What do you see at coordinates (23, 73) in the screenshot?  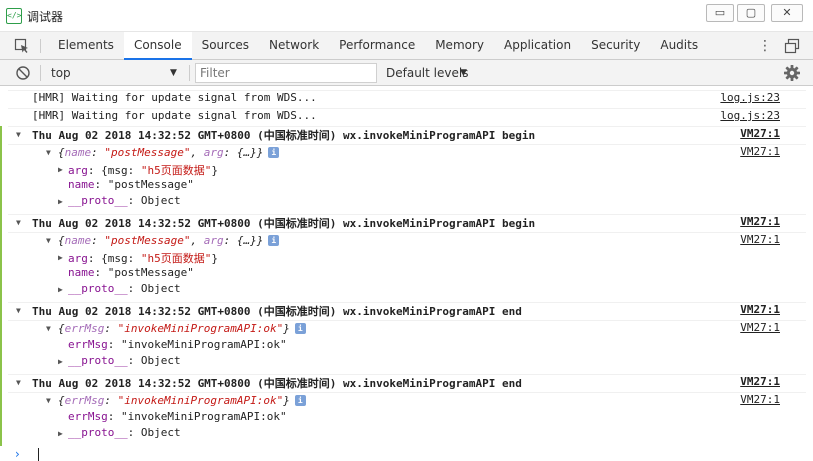 I see `clear-console-icon` at bounding box center [23, 73].